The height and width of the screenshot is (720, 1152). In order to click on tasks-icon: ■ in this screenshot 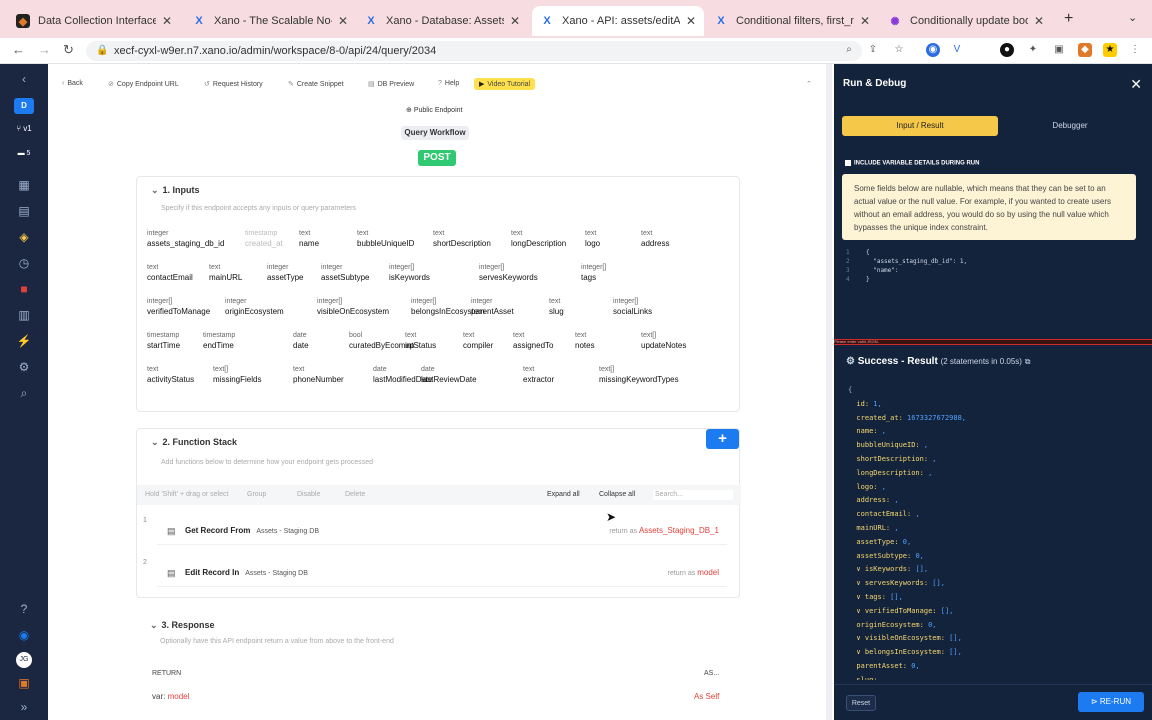, I will do `click(24, 290)`.